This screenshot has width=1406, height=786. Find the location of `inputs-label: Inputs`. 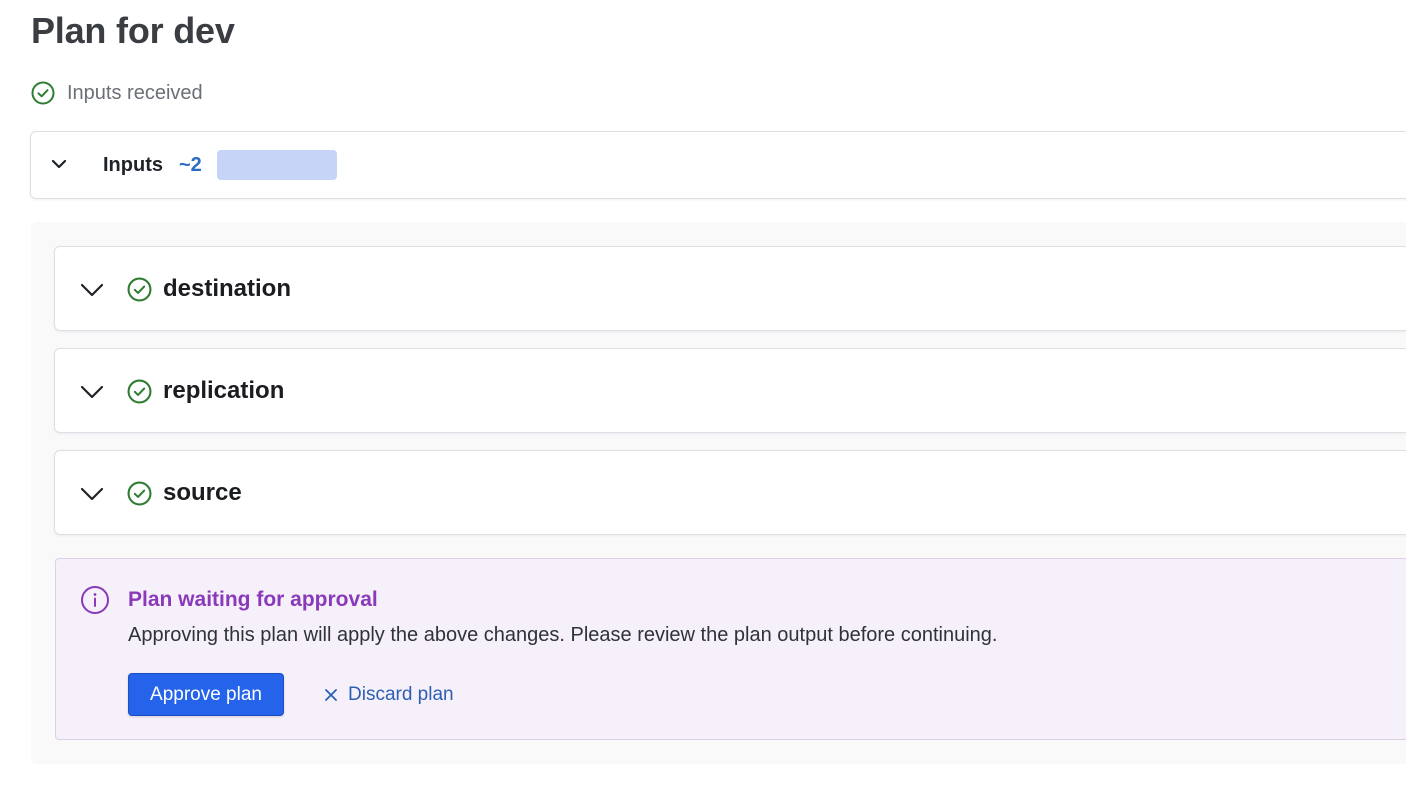

inputs-label: Inputs is located at coordinates (133, 165).